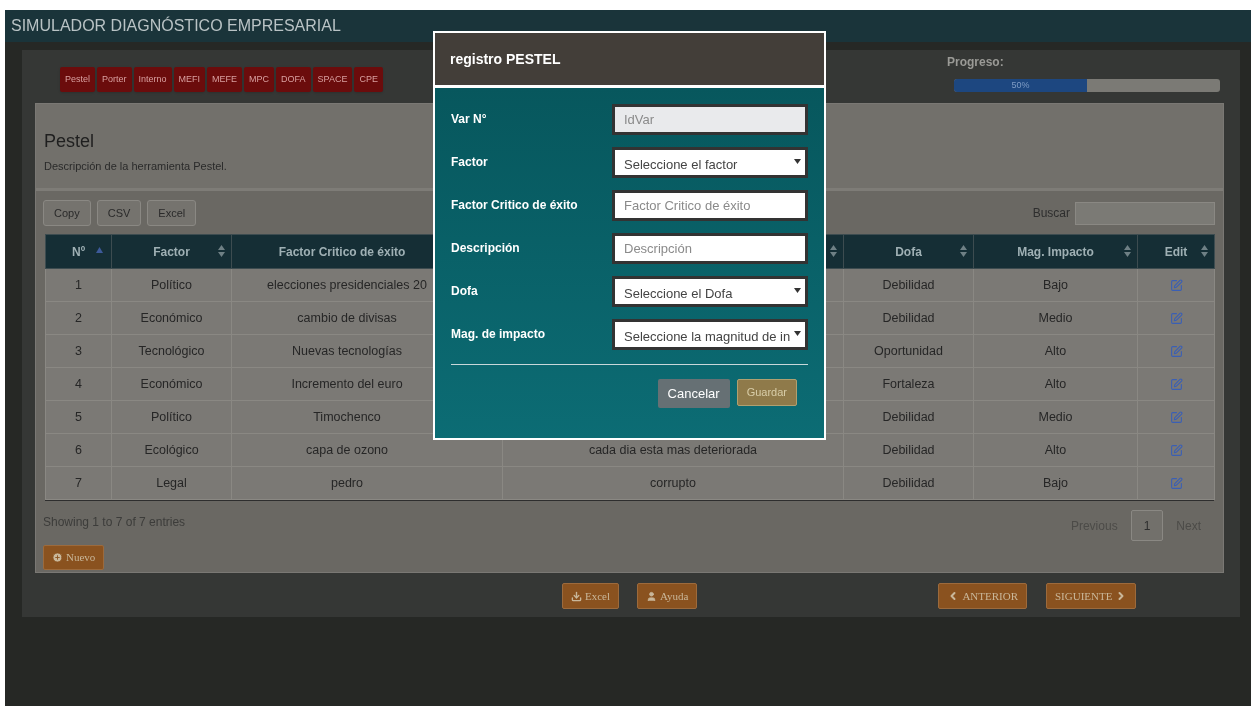  I want to click on column-header: Nº, so click(78, 251).